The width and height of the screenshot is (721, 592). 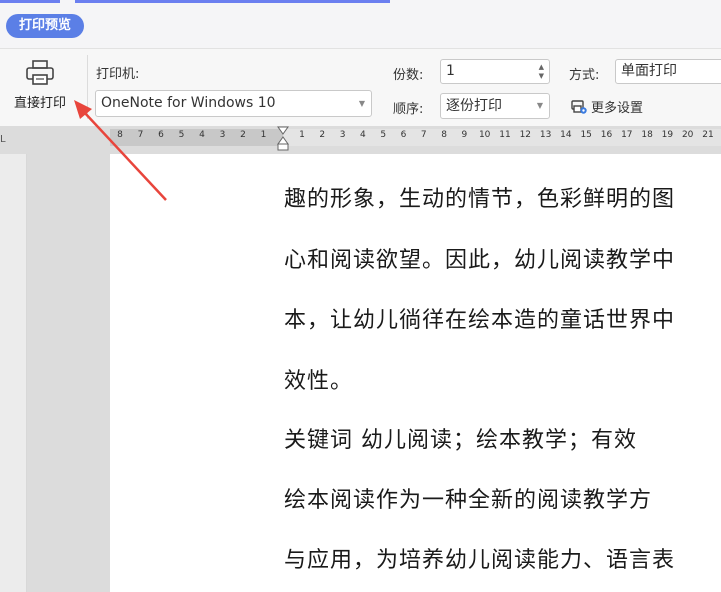 What do you see at coordinates (40, 72) in the screenshot?
I see `printer-icon` at bounding box center [40, 72].